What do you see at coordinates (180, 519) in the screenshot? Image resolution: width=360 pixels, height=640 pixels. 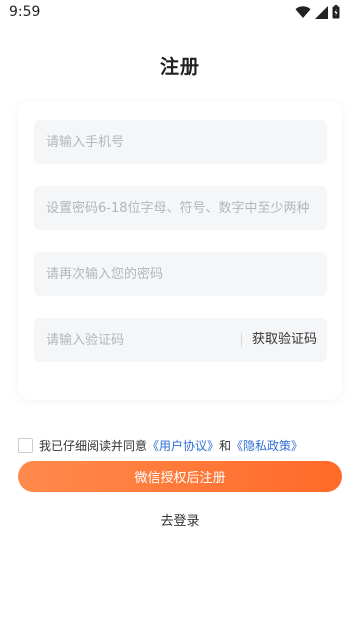 I see `go-login-link: 去登录` at bounding box center [180, 519].